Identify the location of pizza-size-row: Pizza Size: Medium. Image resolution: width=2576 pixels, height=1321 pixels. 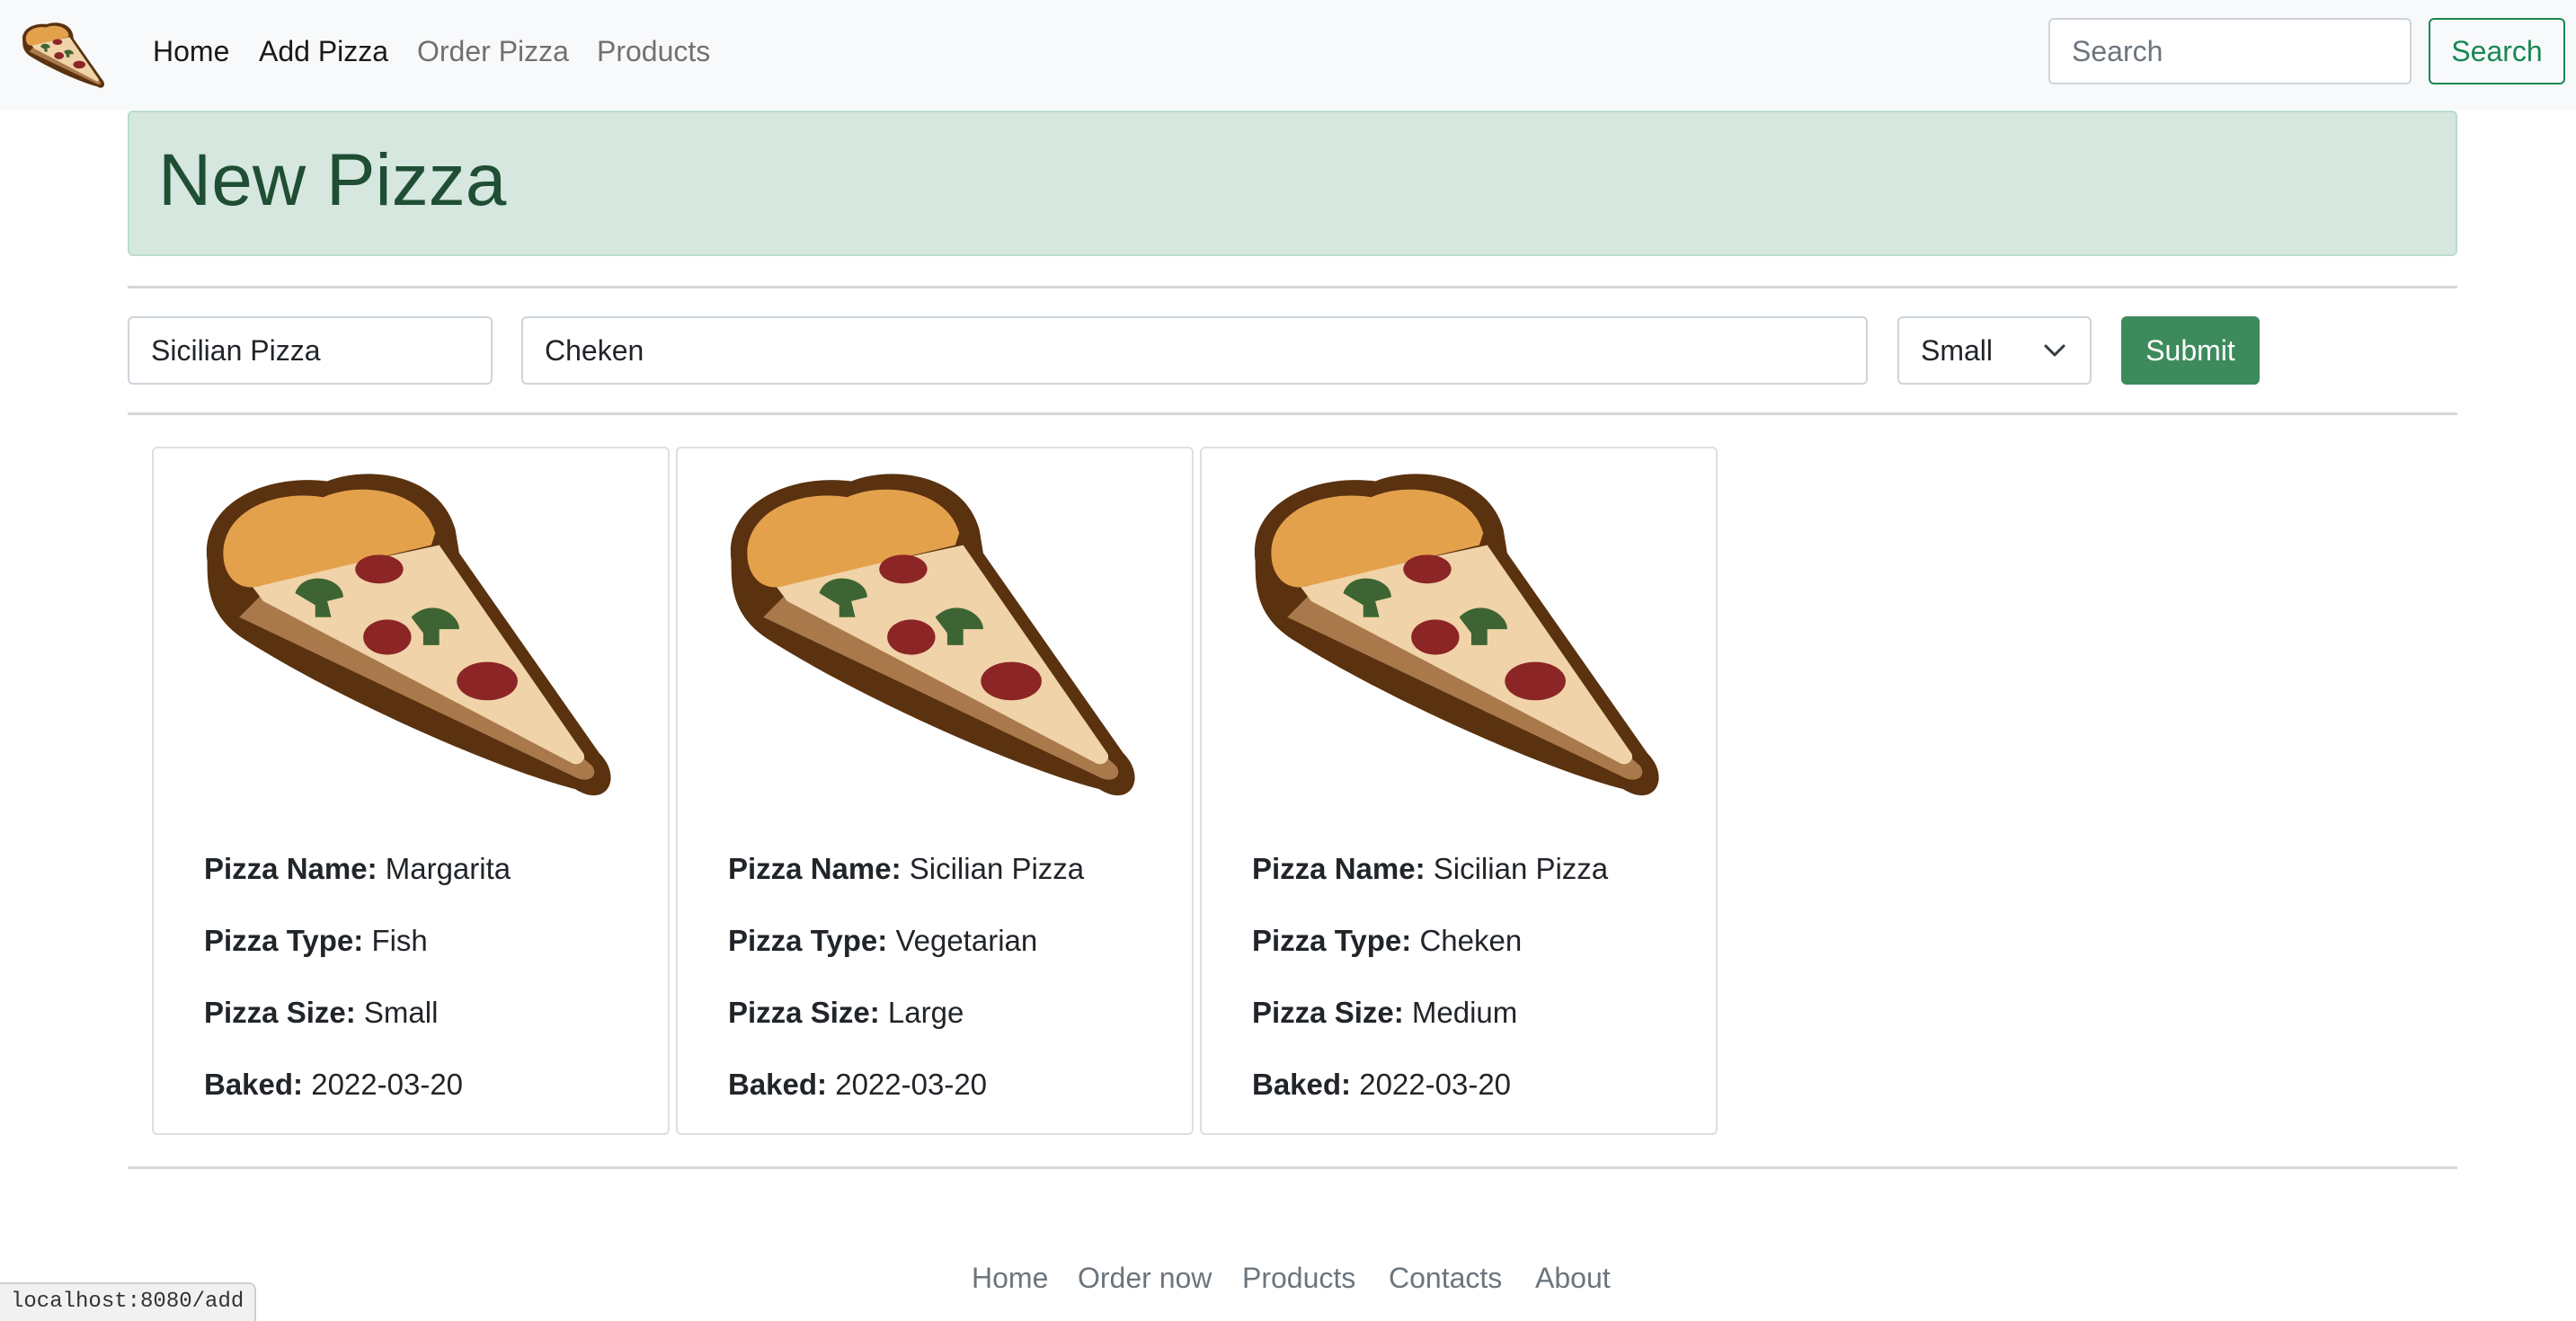
(1385, 1012).